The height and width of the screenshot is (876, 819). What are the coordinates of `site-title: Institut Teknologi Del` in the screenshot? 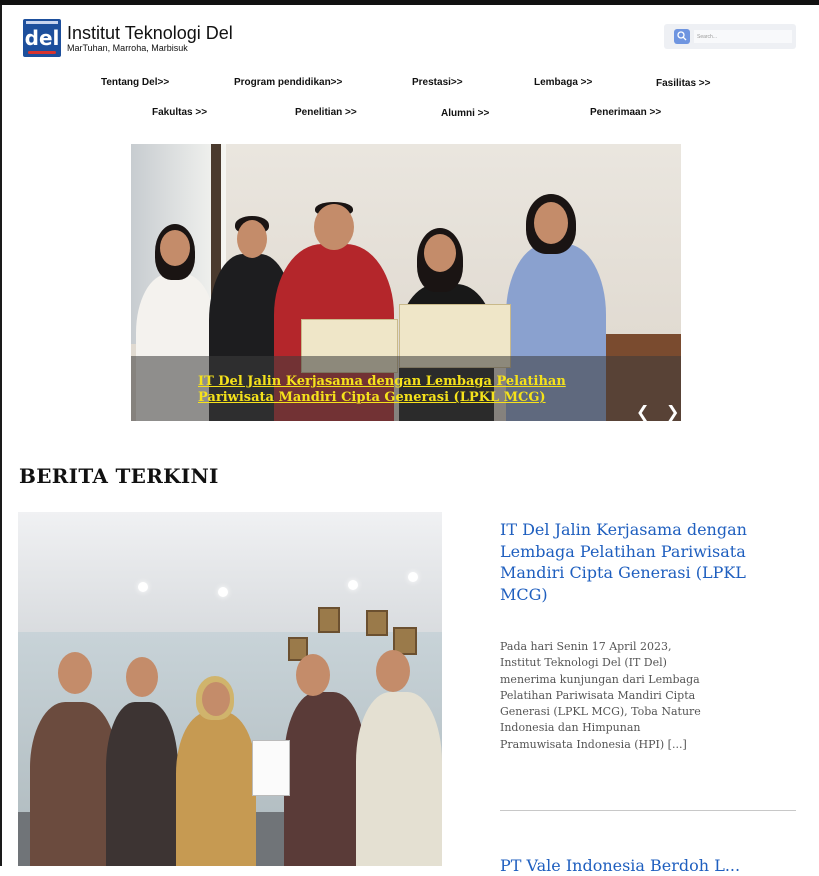 It's located at (150, 32).